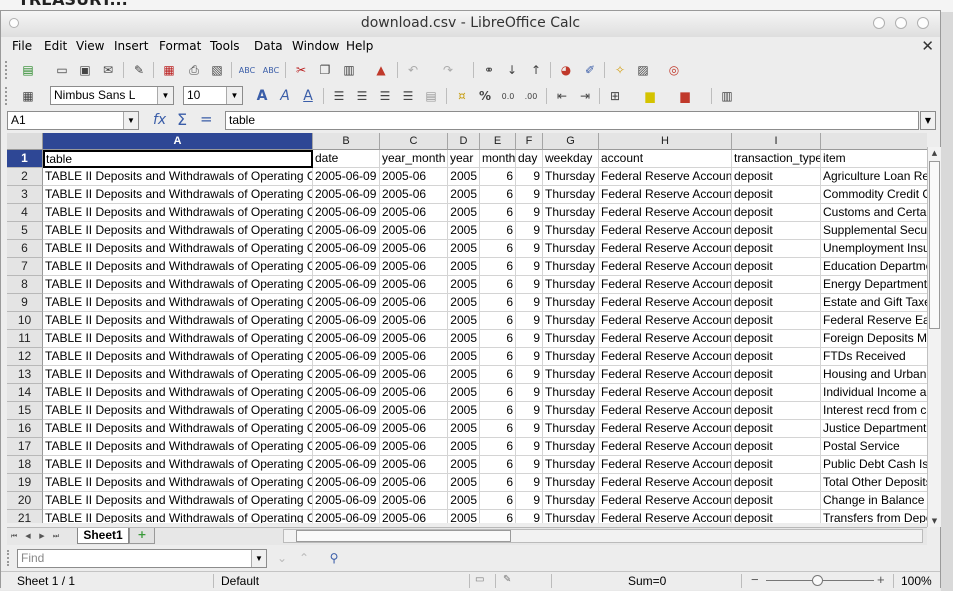  I want to click on zoom-in-icon: +, so click(881, 579).